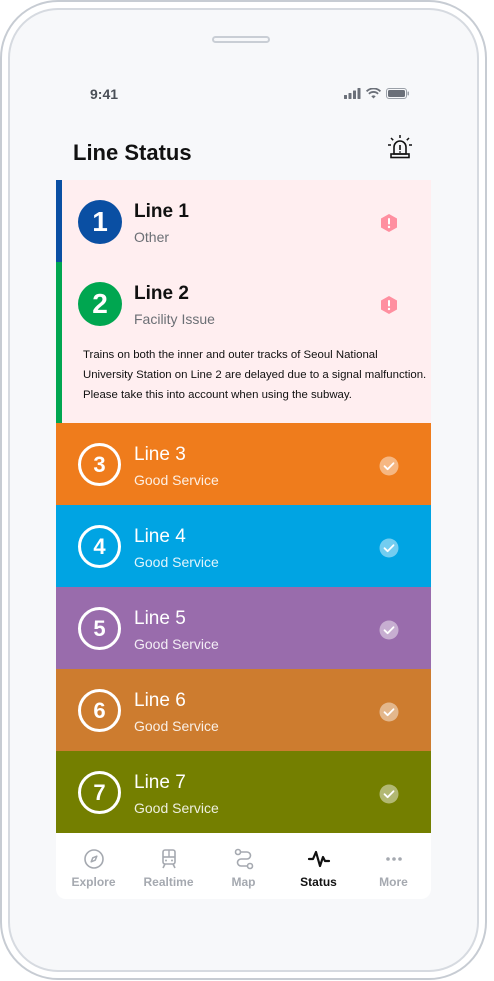 The width and height of the screenshot is (494, 981). Describe the element at coordinates (243, 882) in the screenshot. I see `tab-label: Map` at that location.